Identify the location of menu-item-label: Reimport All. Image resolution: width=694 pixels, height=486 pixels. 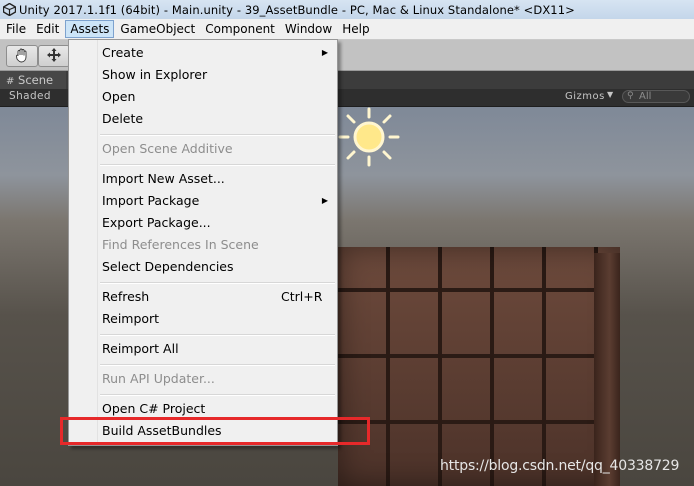
(140, 348).